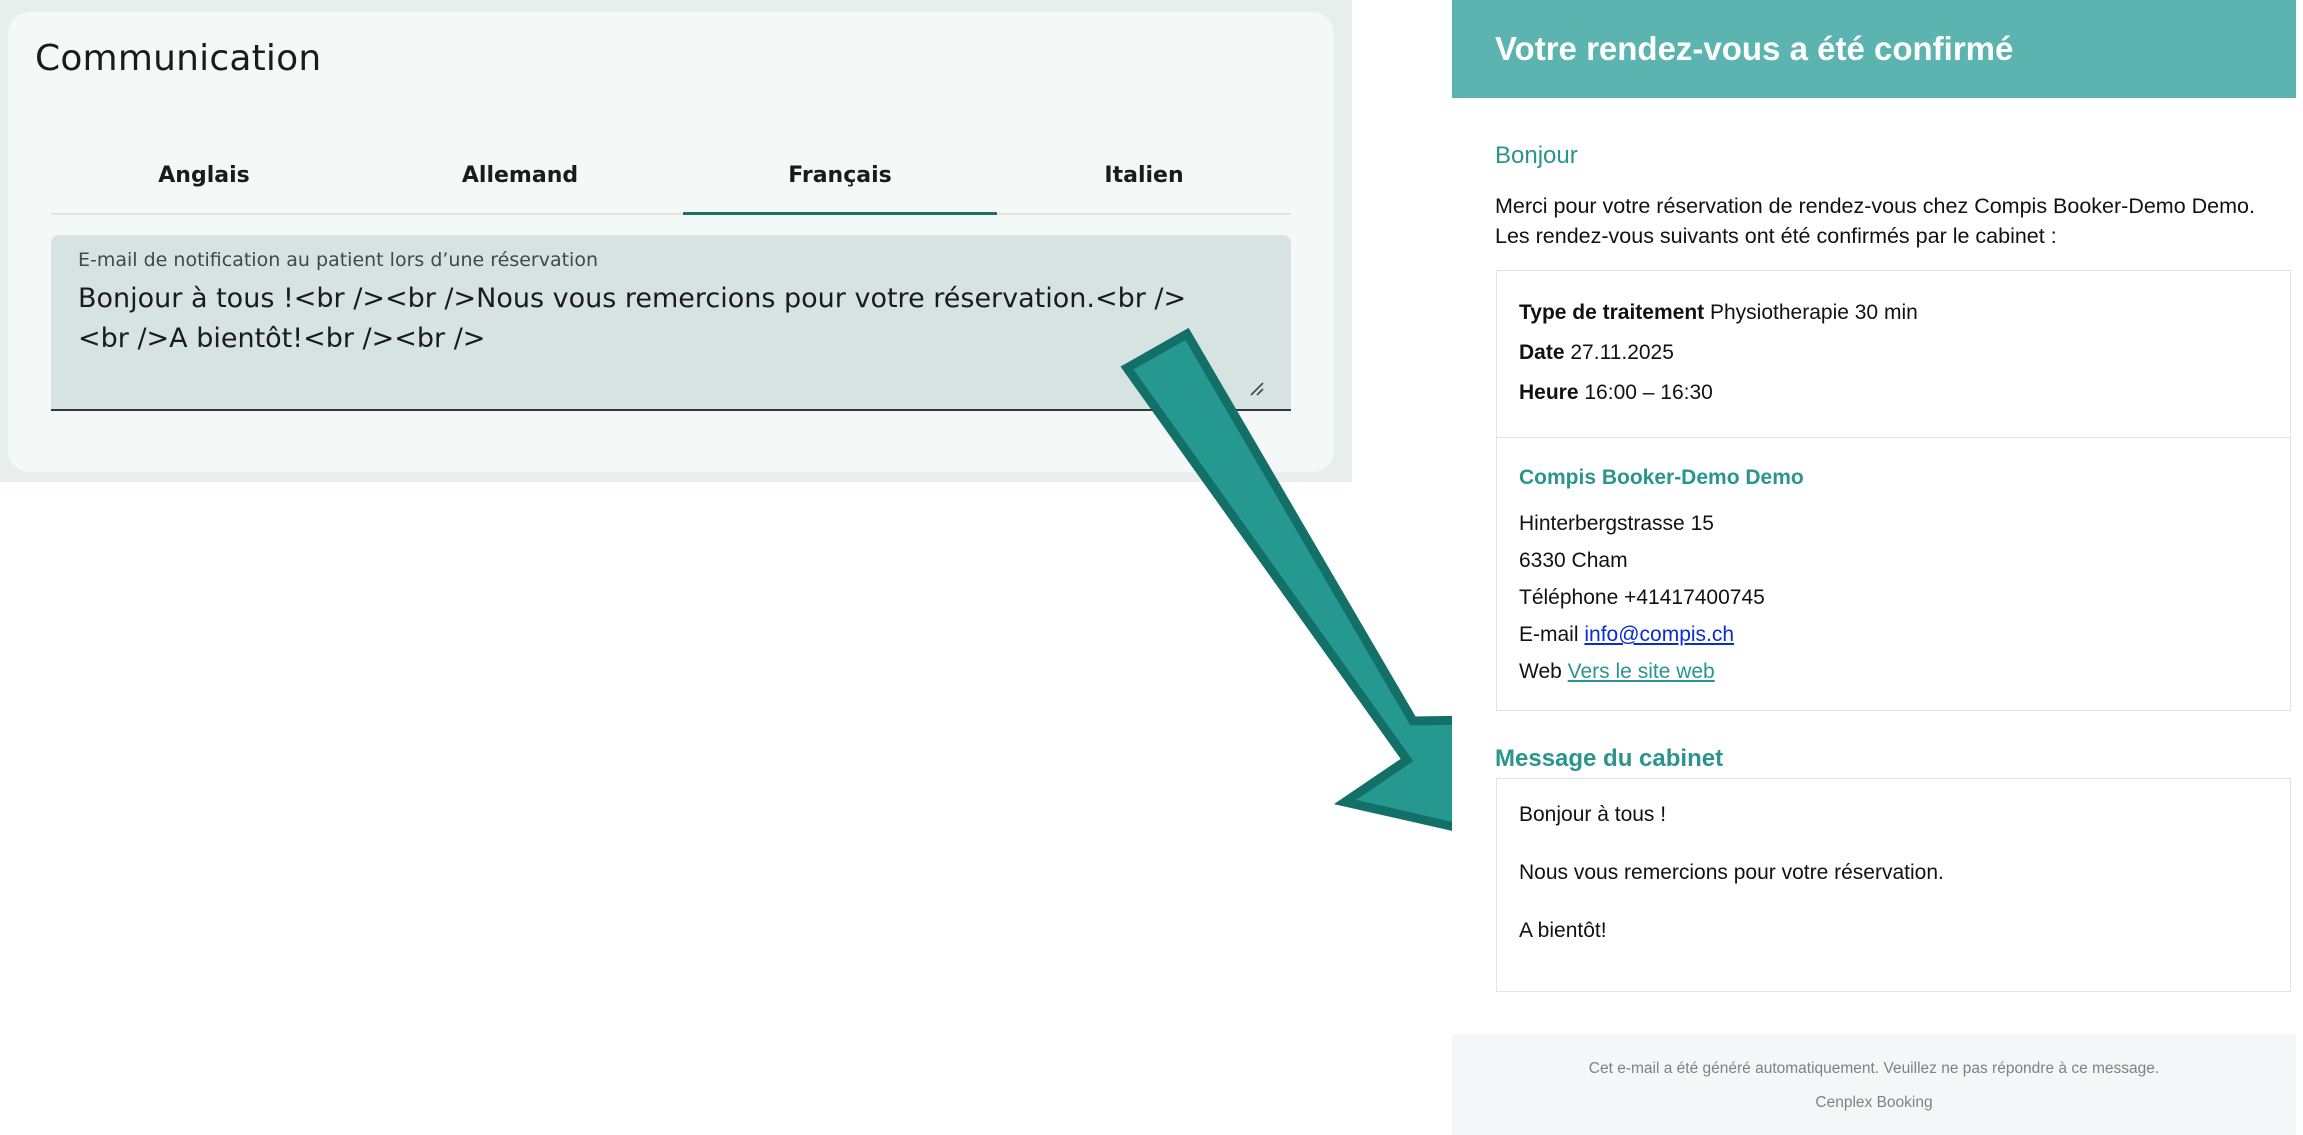 This screenshot has height=1135, width=2303. Describe the element at coordinates (1542, 352) in the screenshot. I see `date-label: Date` at that location.